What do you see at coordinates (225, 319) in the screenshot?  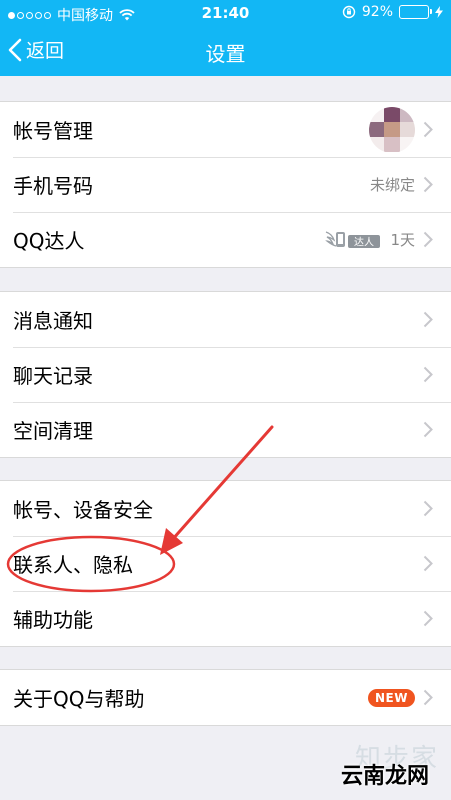 I see `settings-row-notifications: 消息通知` at bounding box center [225, 319].